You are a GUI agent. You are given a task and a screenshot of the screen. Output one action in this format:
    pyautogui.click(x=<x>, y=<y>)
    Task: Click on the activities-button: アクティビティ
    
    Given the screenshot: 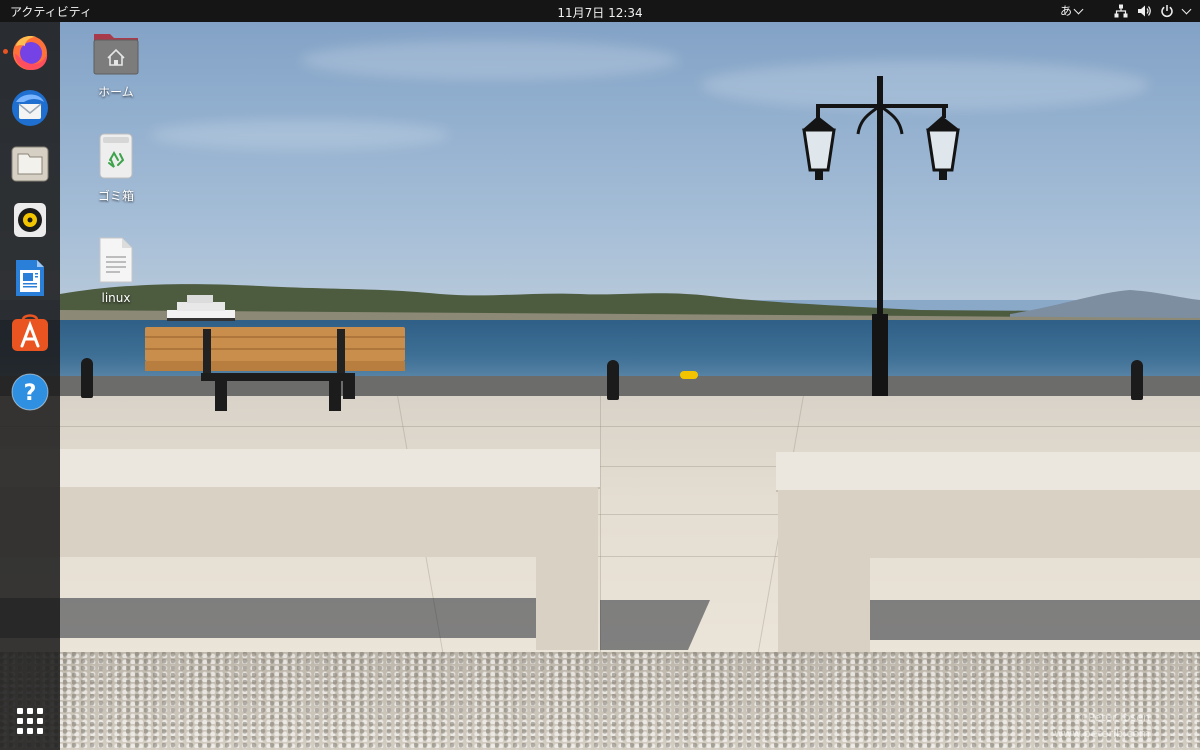 What is the action you would take?
    pyautogui.click(x=51, y=11)
    